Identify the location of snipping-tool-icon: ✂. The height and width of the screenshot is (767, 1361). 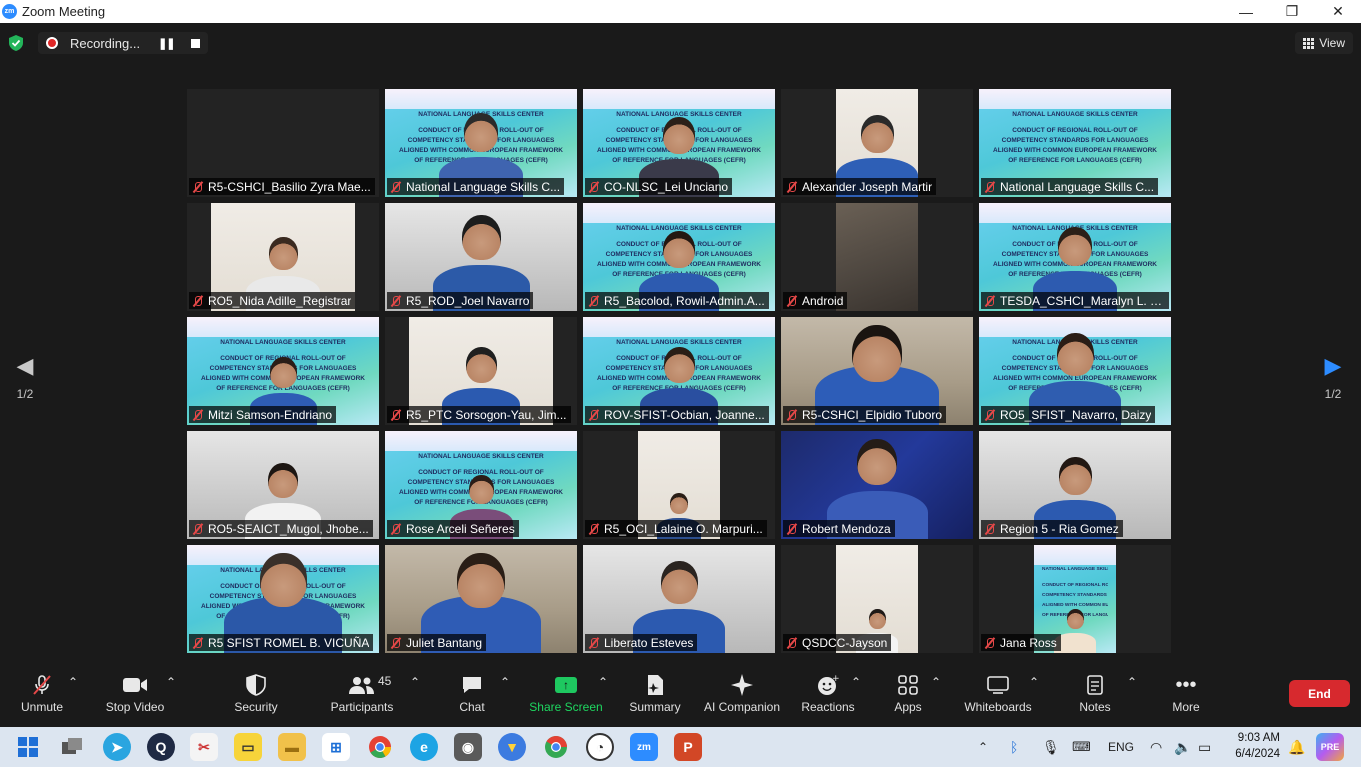
(204, 747).